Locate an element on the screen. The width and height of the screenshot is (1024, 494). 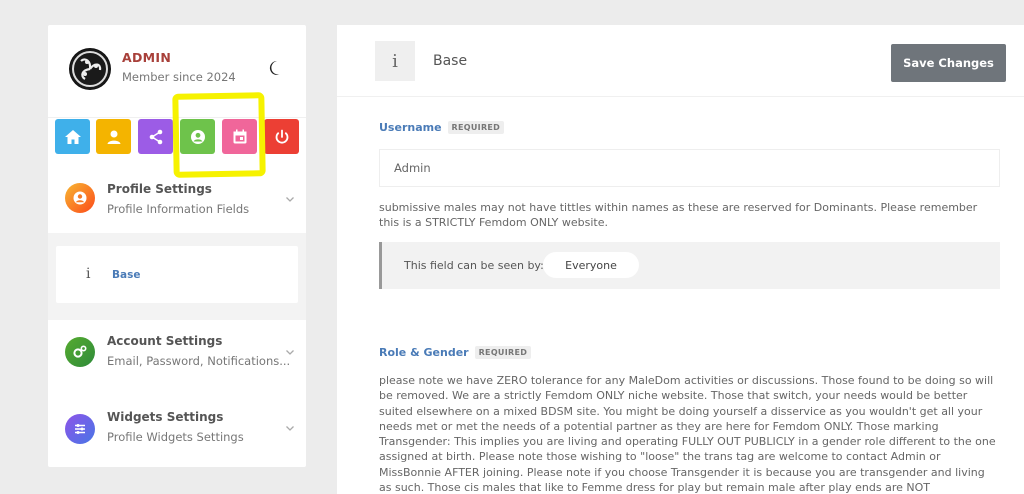
username-input is located at coordinates (689, 168).